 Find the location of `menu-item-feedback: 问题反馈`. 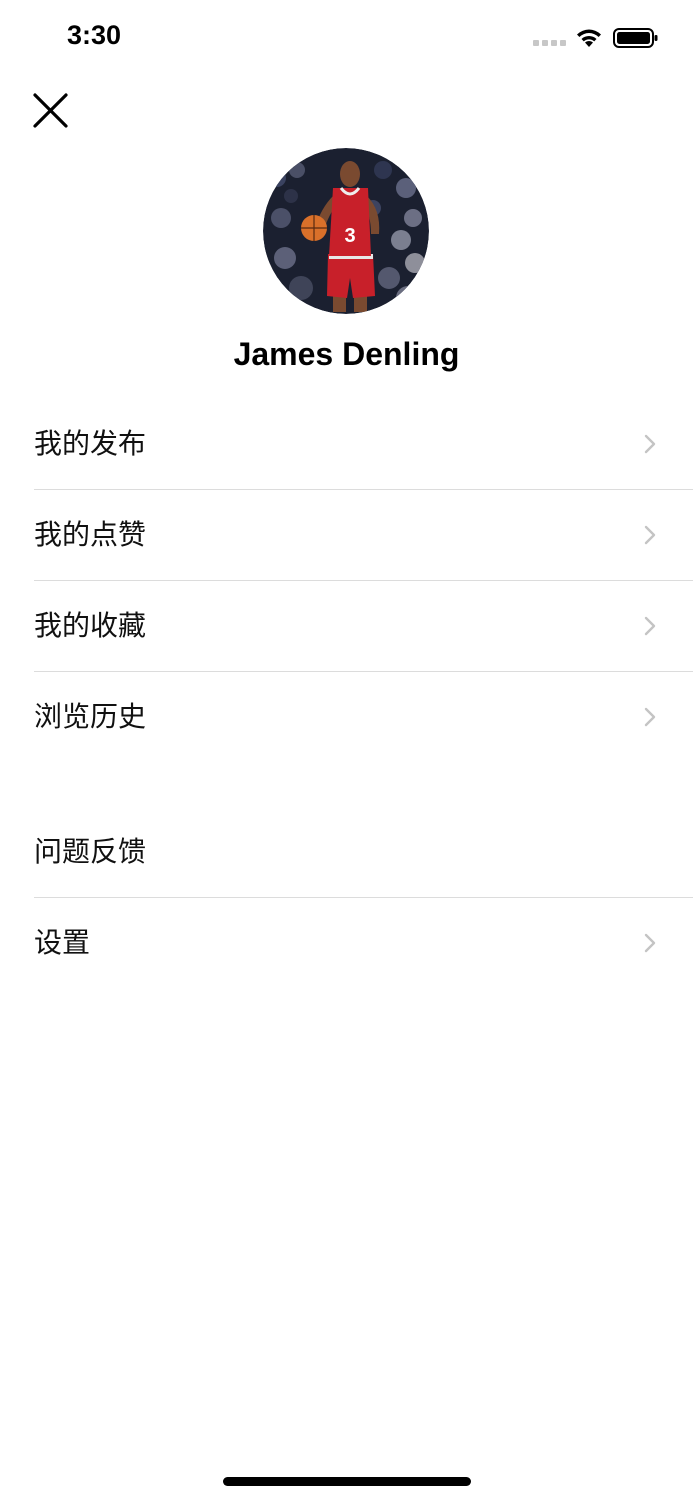

menu-item-feedback: 问题反馈 is located at coordinates (346, 852).